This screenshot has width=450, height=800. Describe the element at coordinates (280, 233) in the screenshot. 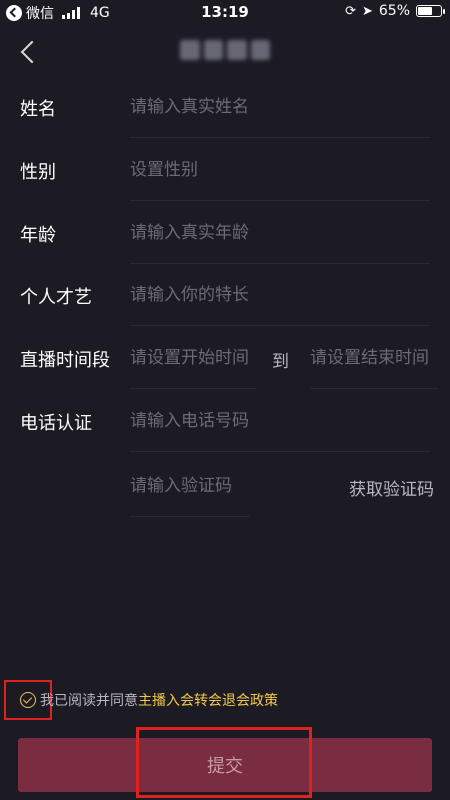

I see `age-input` at that location.